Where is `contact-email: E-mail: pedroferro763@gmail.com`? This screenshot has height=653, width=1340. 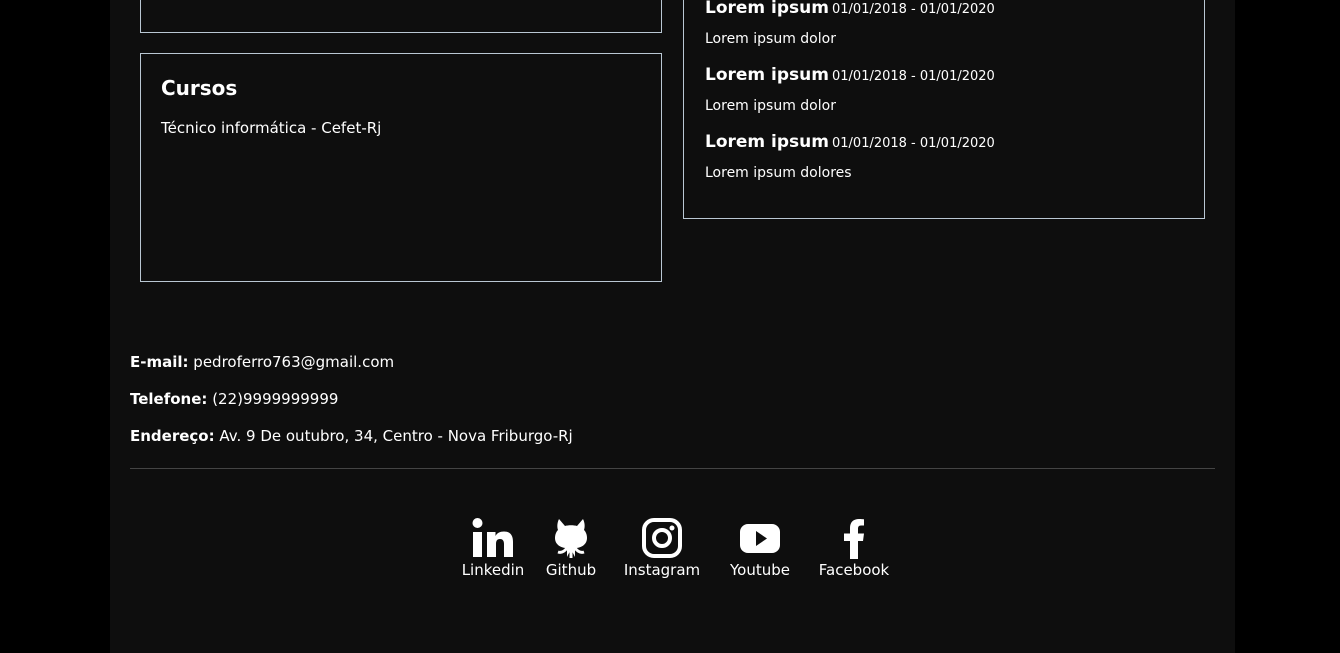
contact-email: E-mail: pedroferro763@gmail.com is located at coordinates (262, 362).